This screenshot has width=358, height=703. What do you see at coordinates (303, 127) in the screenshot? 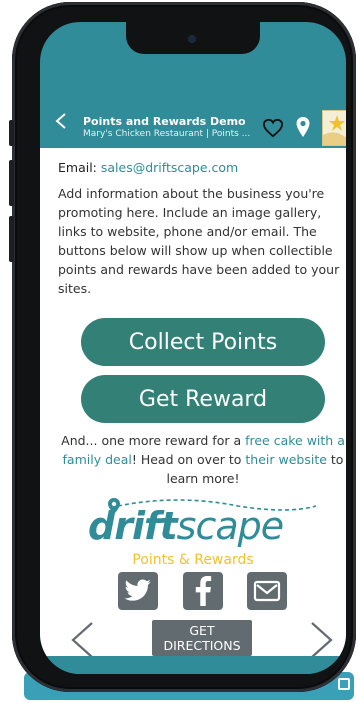
I see `location-pin-icon` at bounding box center [303, 127].